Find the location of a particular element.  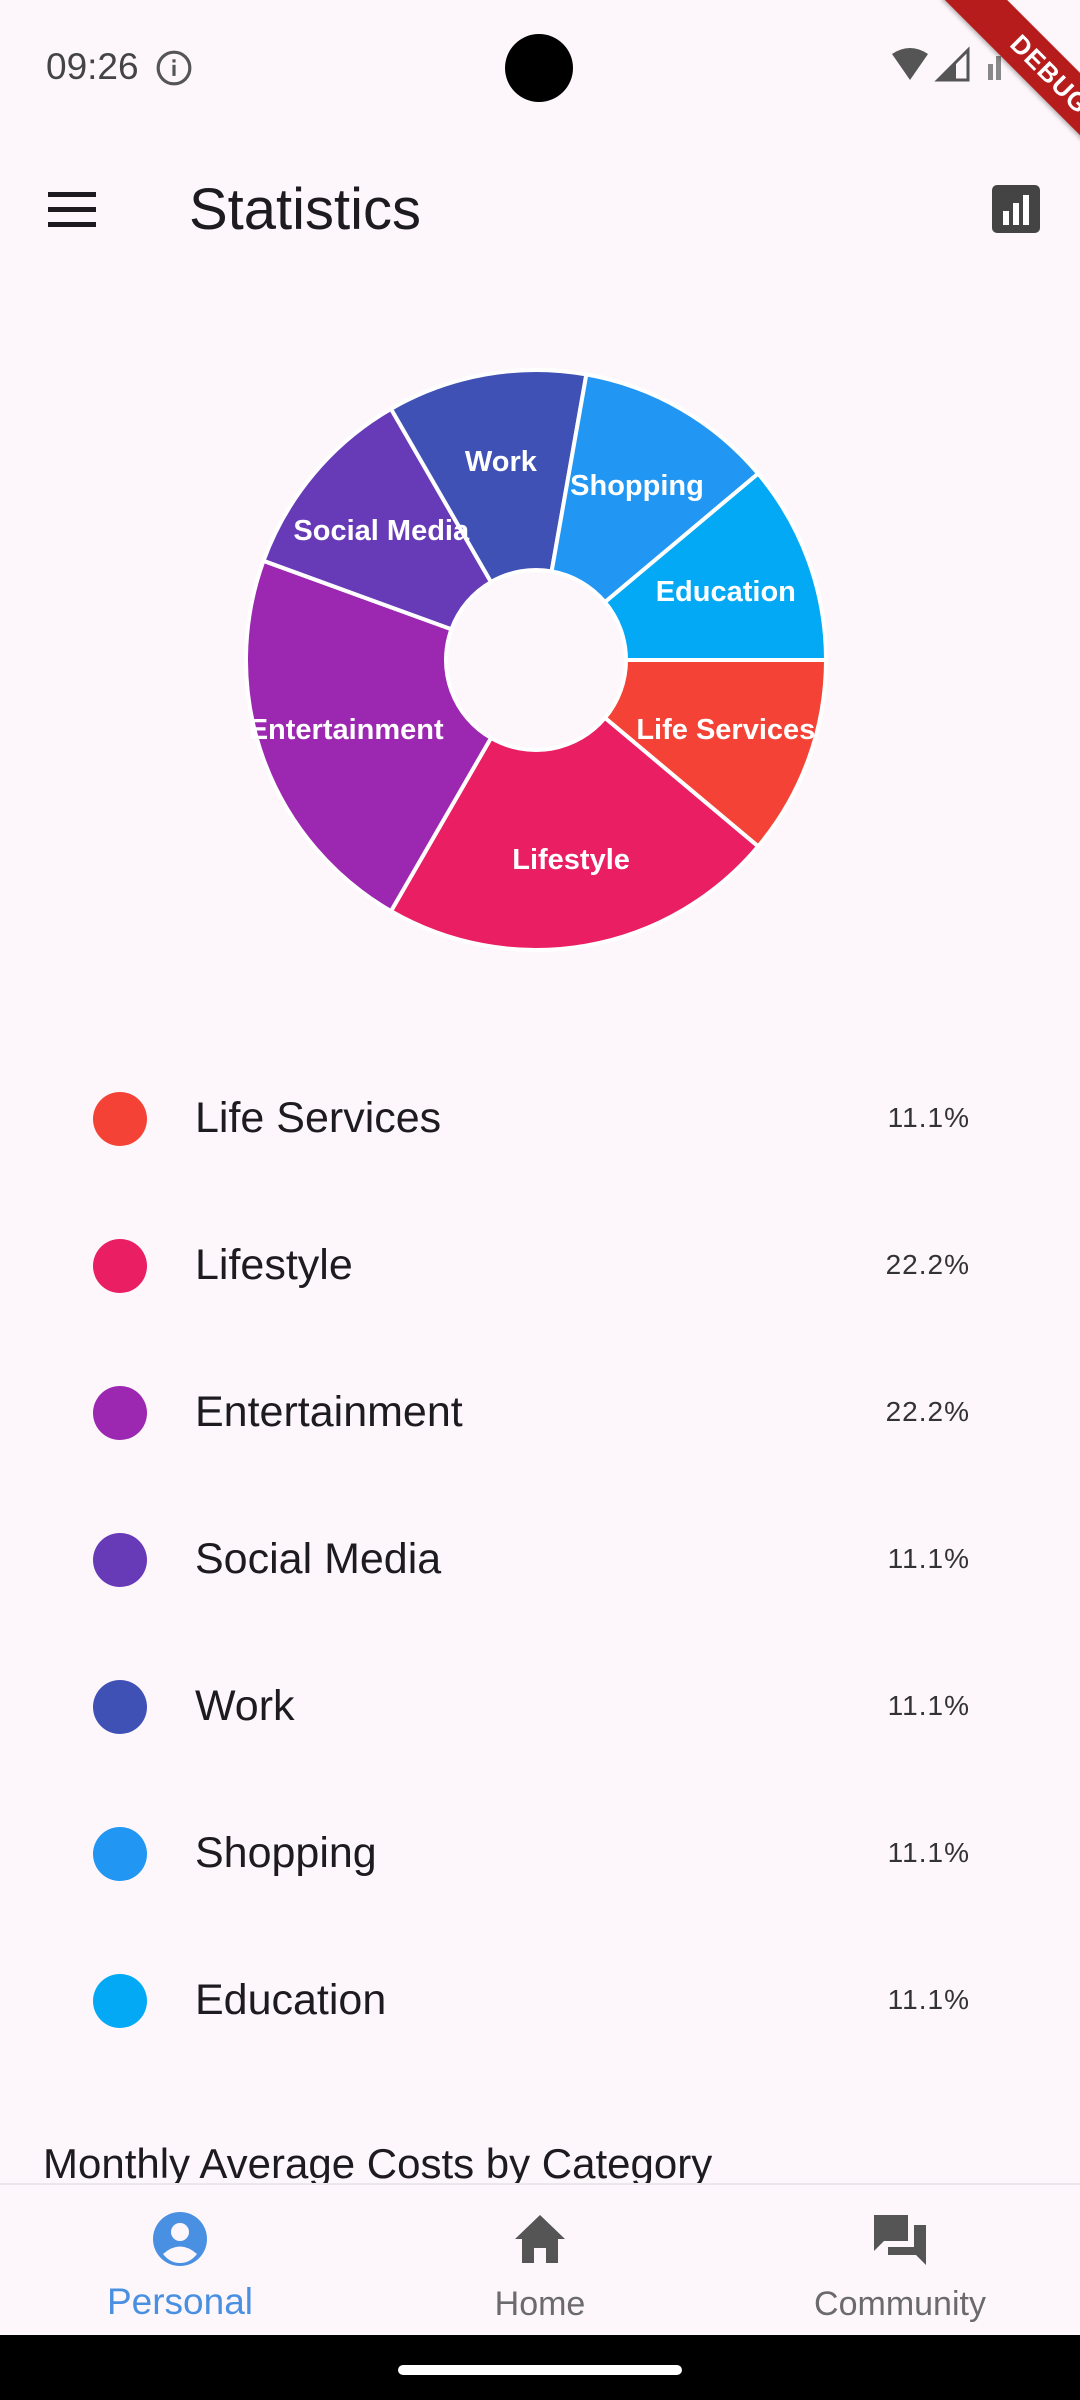

system-gesture-bar is located at coordinates (540, 2367).